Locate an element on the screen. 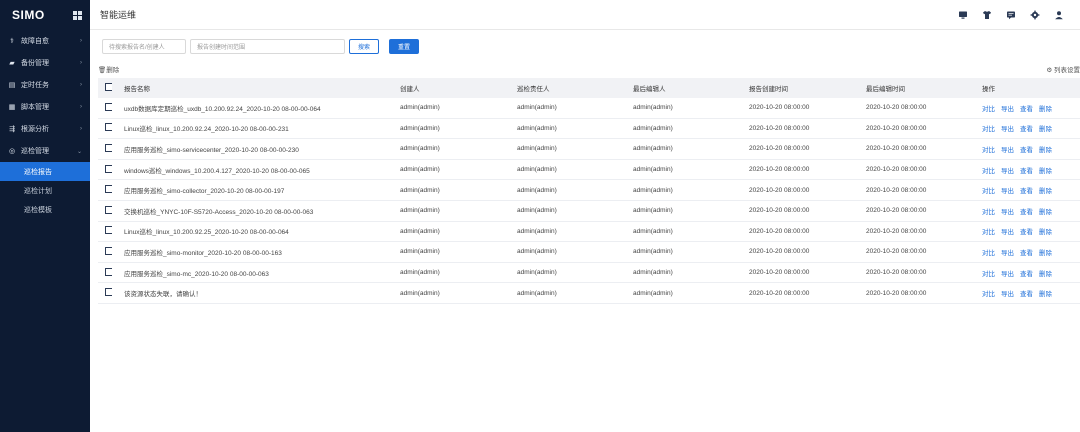 Image resolution: width=1080 pixels, height=432 pixels. sidebar-item-root-cause: ⇶ 根源分析 › is located at coordinates (45, 129).